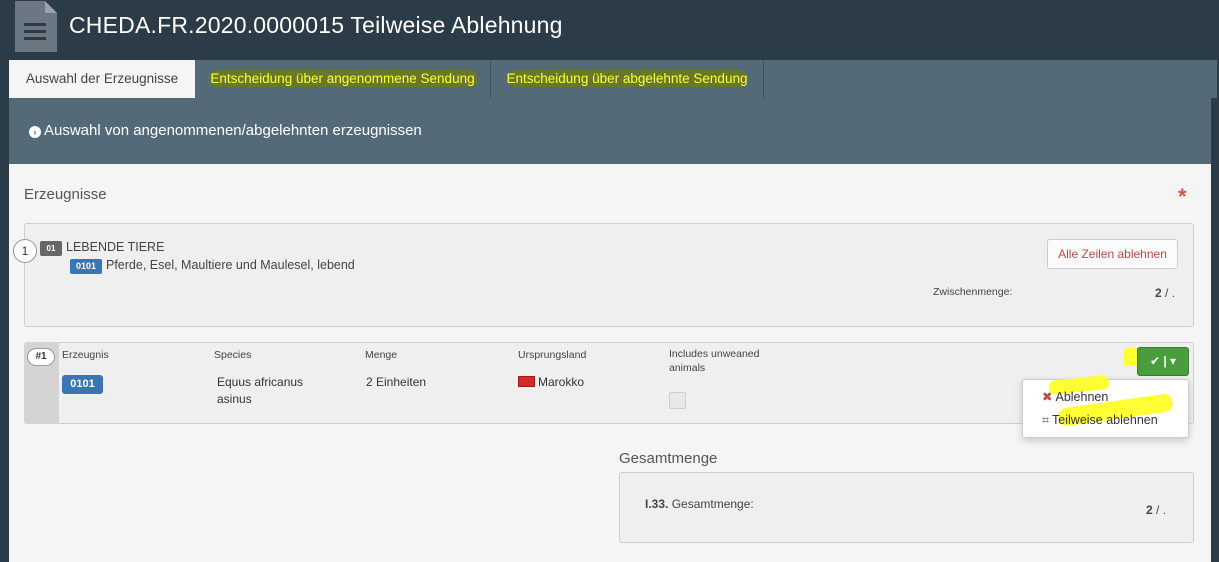  I want to click on tab-angenommene-sendung: Entscheidung über angenommene Sendung, so click(343, 79).